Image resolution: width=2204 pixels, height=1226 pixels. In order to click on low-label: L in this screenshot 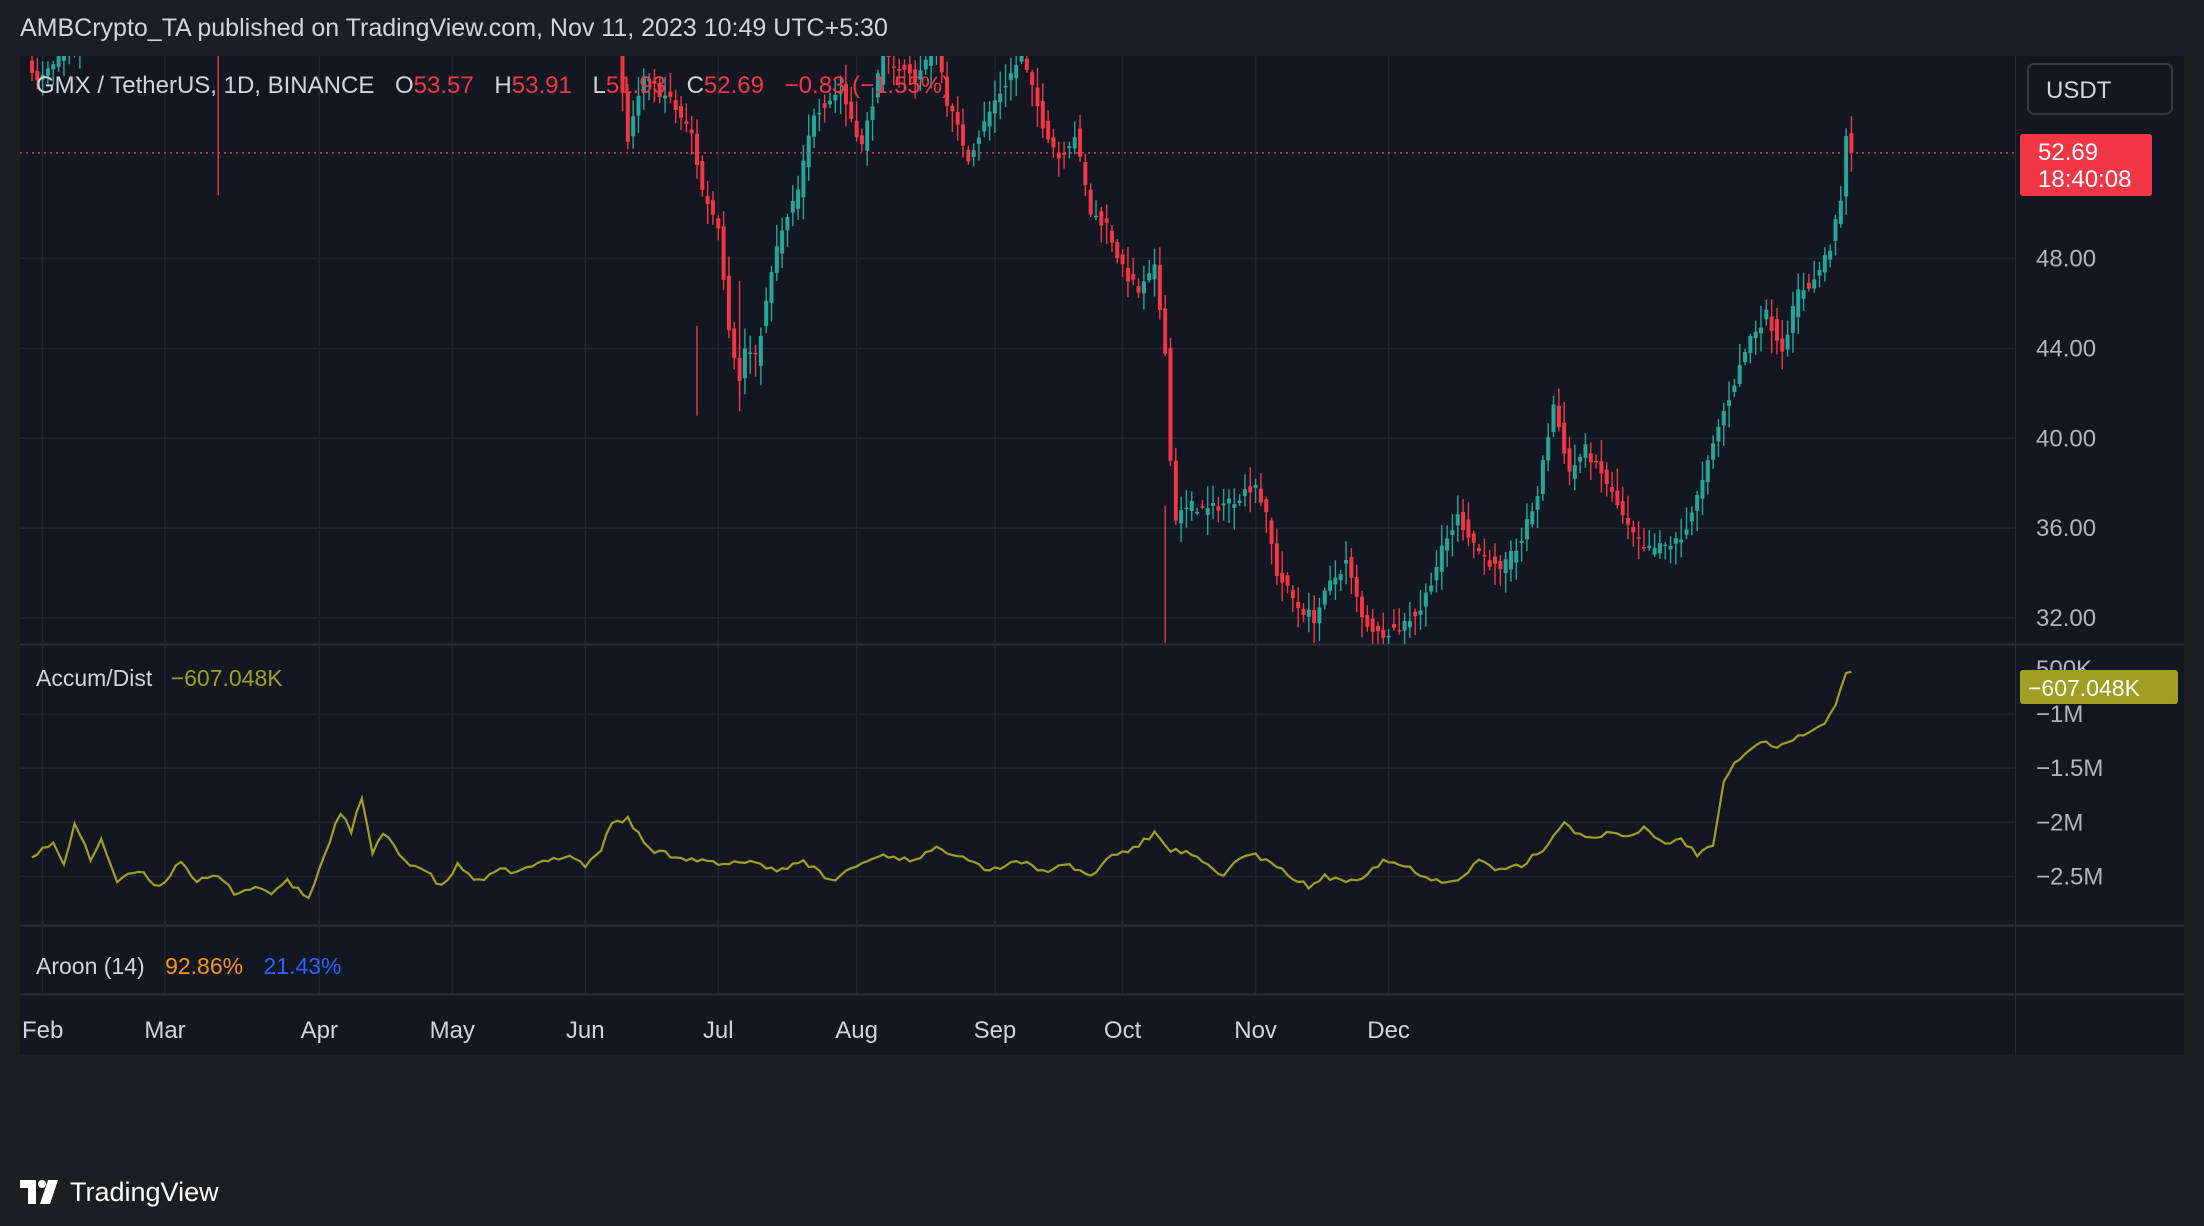, I will do `click(598, 85)`.